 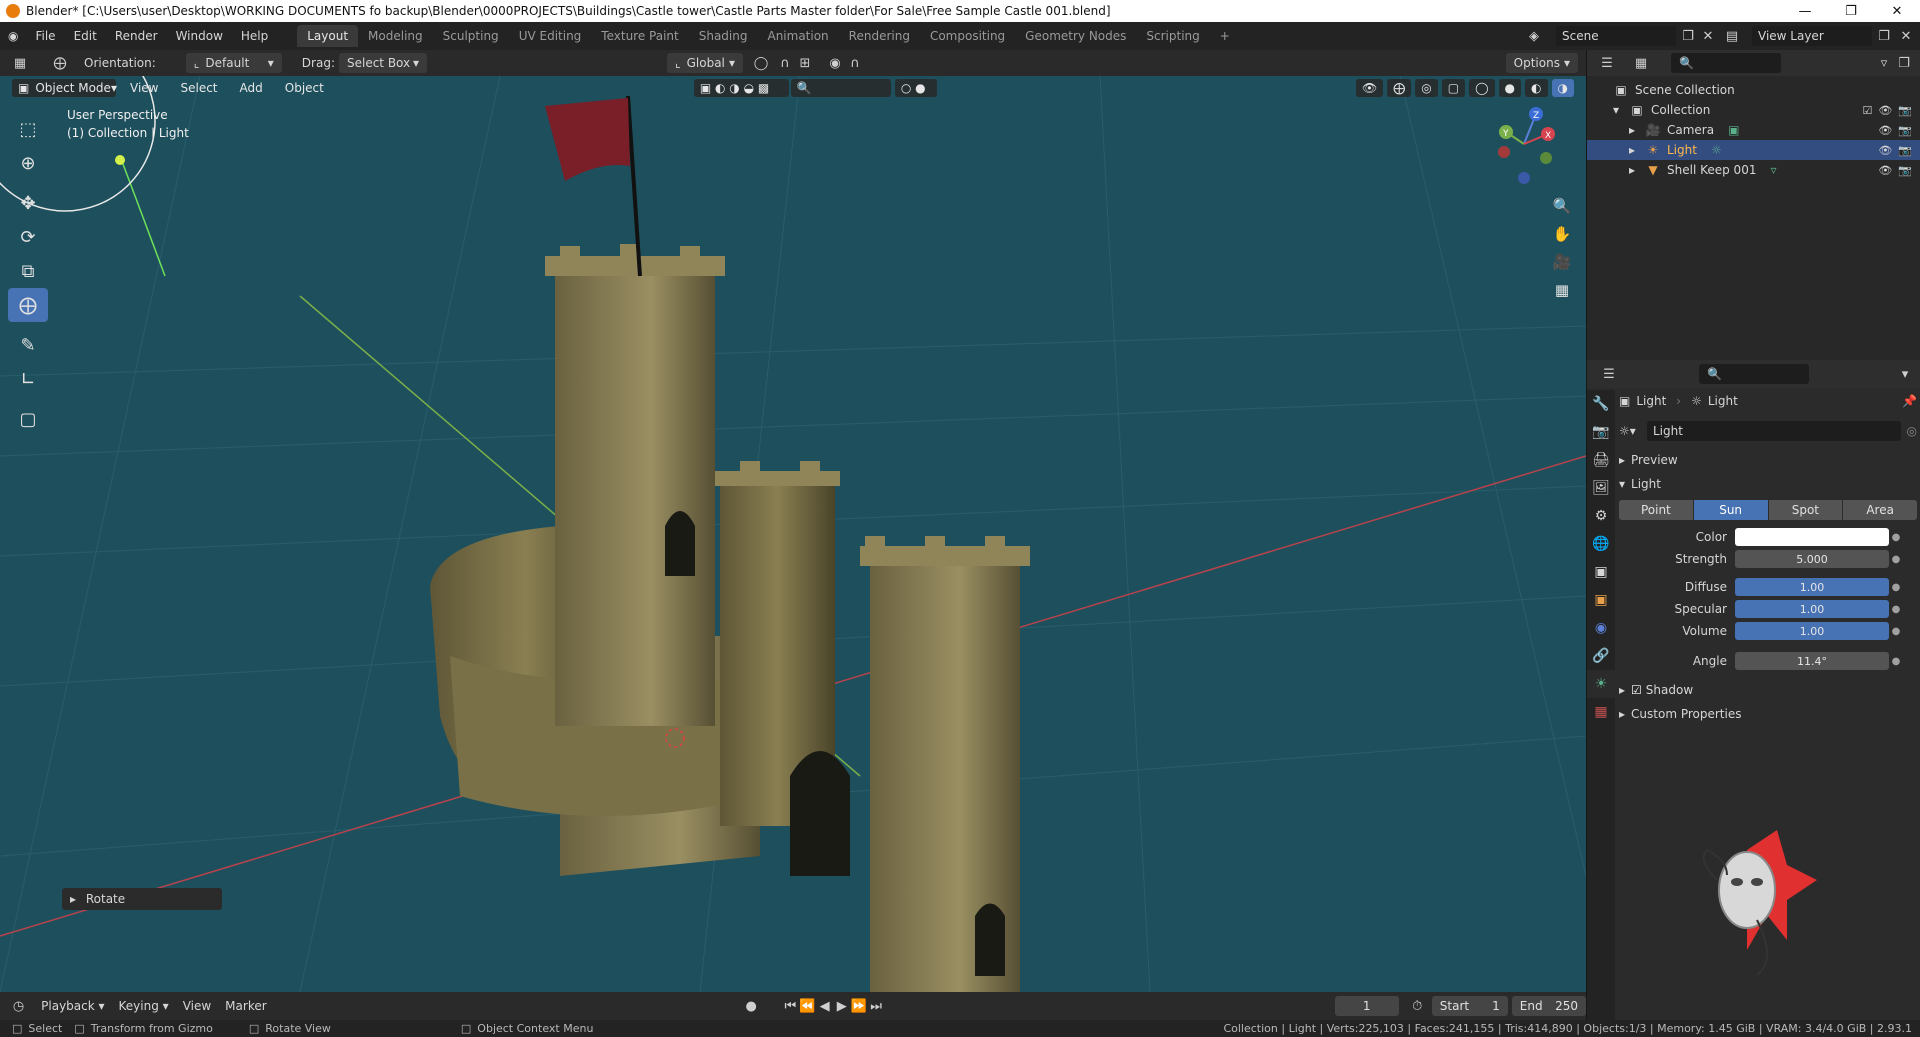 I want to click on workspace-tab-layout: Layout, so click(x=328, y=36).